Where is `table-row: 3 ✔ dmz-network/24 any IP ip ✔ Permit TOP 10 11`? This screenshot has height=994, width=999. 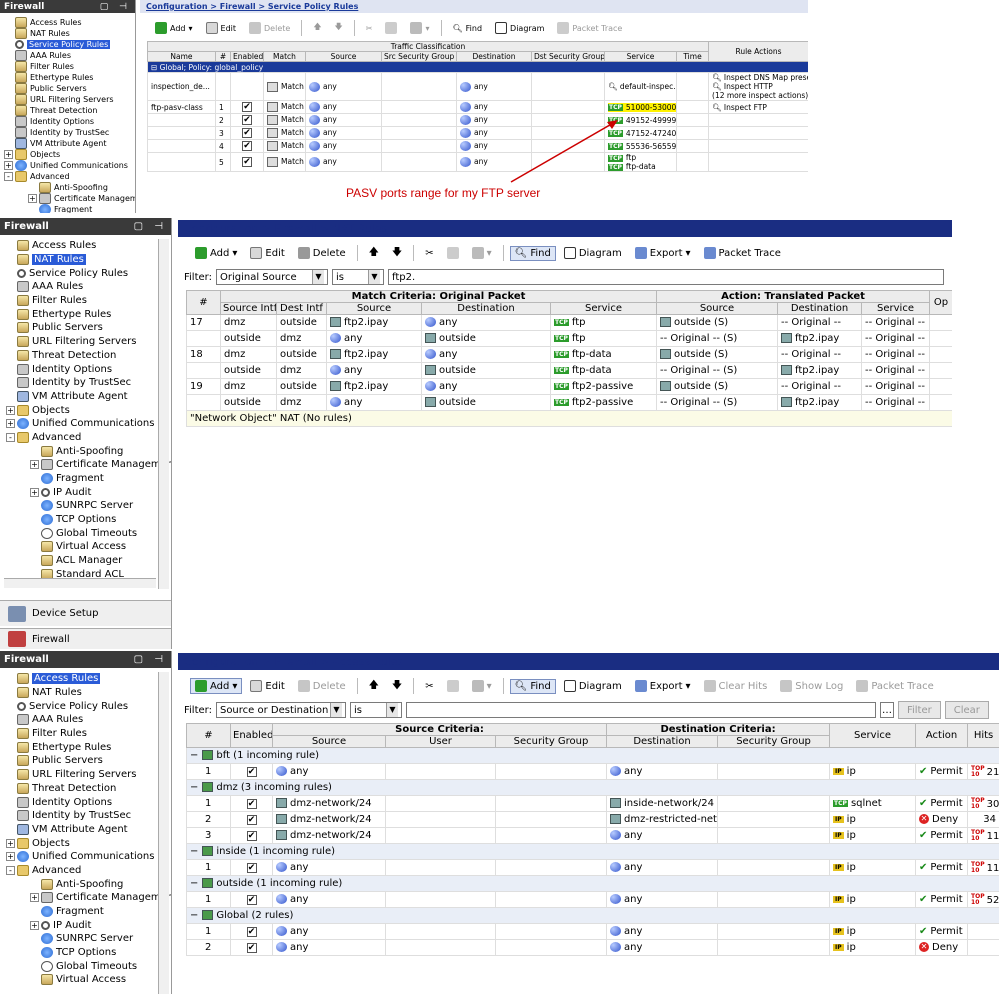
table-row: 3 ✔ dmz-network/24 any IP ip ✔ Permit TOP 10 11 is located at coordinates (592, 835).